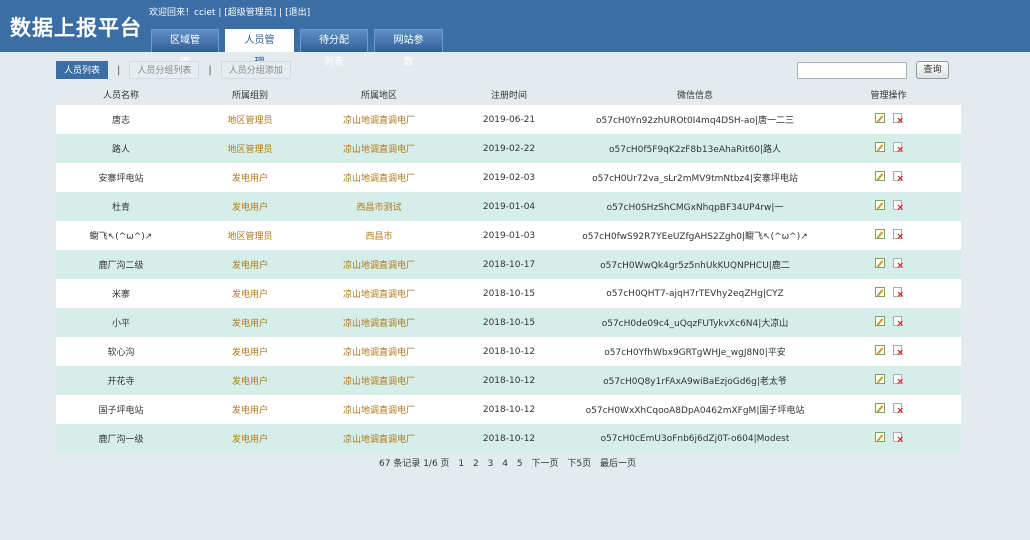 Image resolution: width=1030 pixels, height=540 pixels. What do you see at coordinates (695, 235) in the screenshot?
I see `cell-wechat-info: o57cH0fwS92R7YEeUZfgAHS2Zgh0|鳚飞↖(^ω^)↗` at bounding box center [695, 235].